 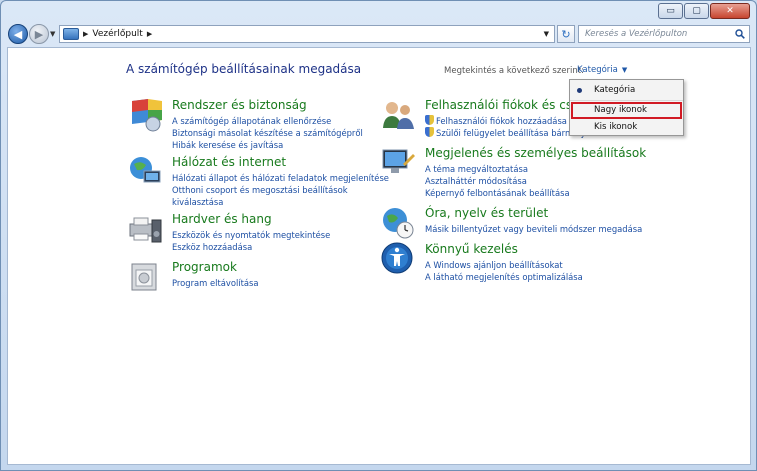 I want to click on chevron-down-icon: ▼, so click(x=624, y=70).